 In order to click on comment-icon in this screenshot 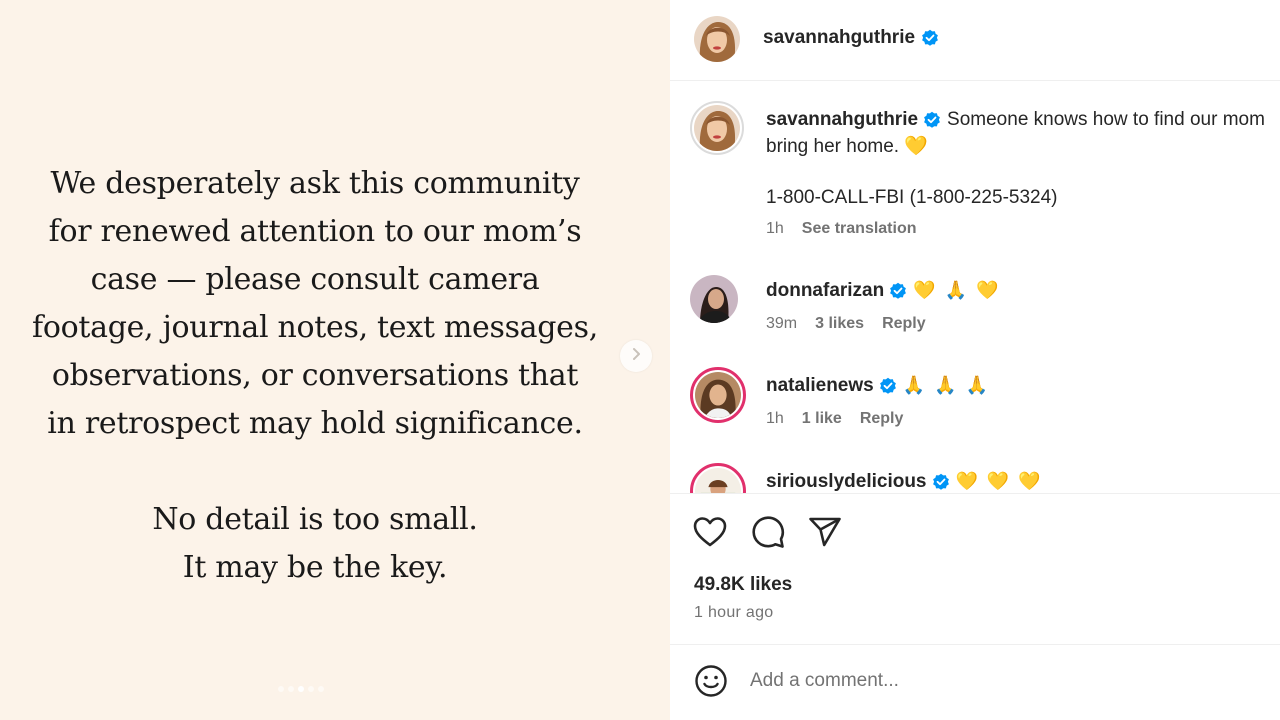, I will do `click(768, 532)`.